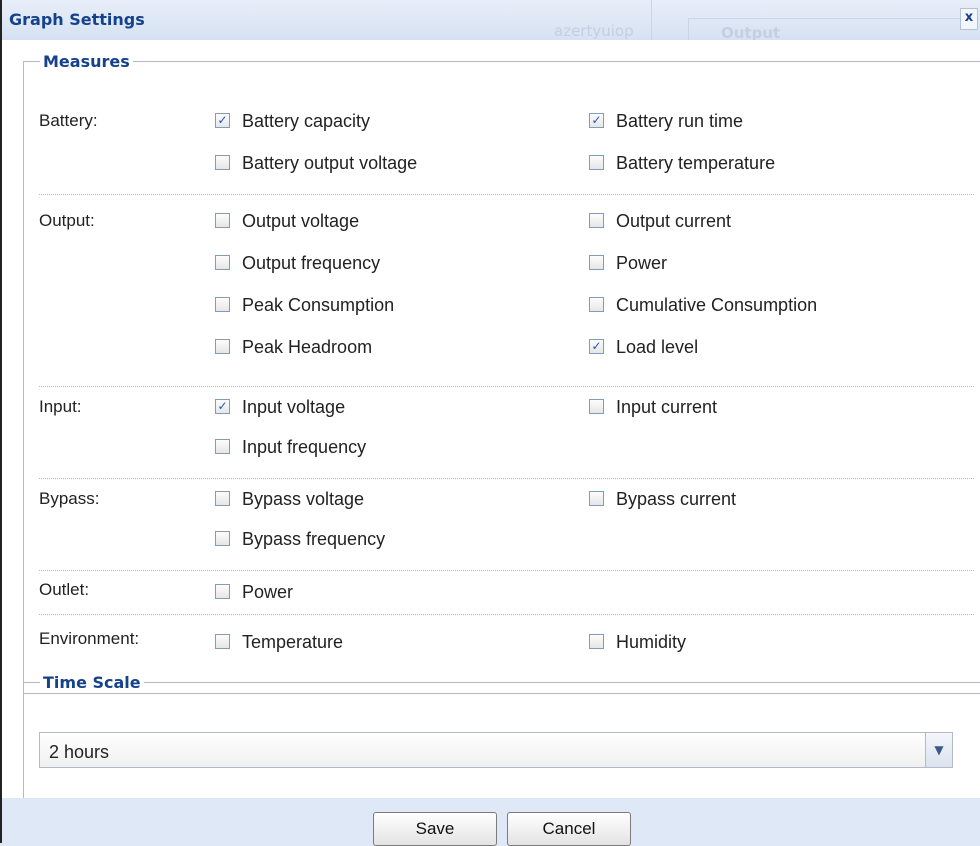  Describe the element at coordinates (77, 19) in the screenshot. I see `dialog-title: Graph Settings` at that location.